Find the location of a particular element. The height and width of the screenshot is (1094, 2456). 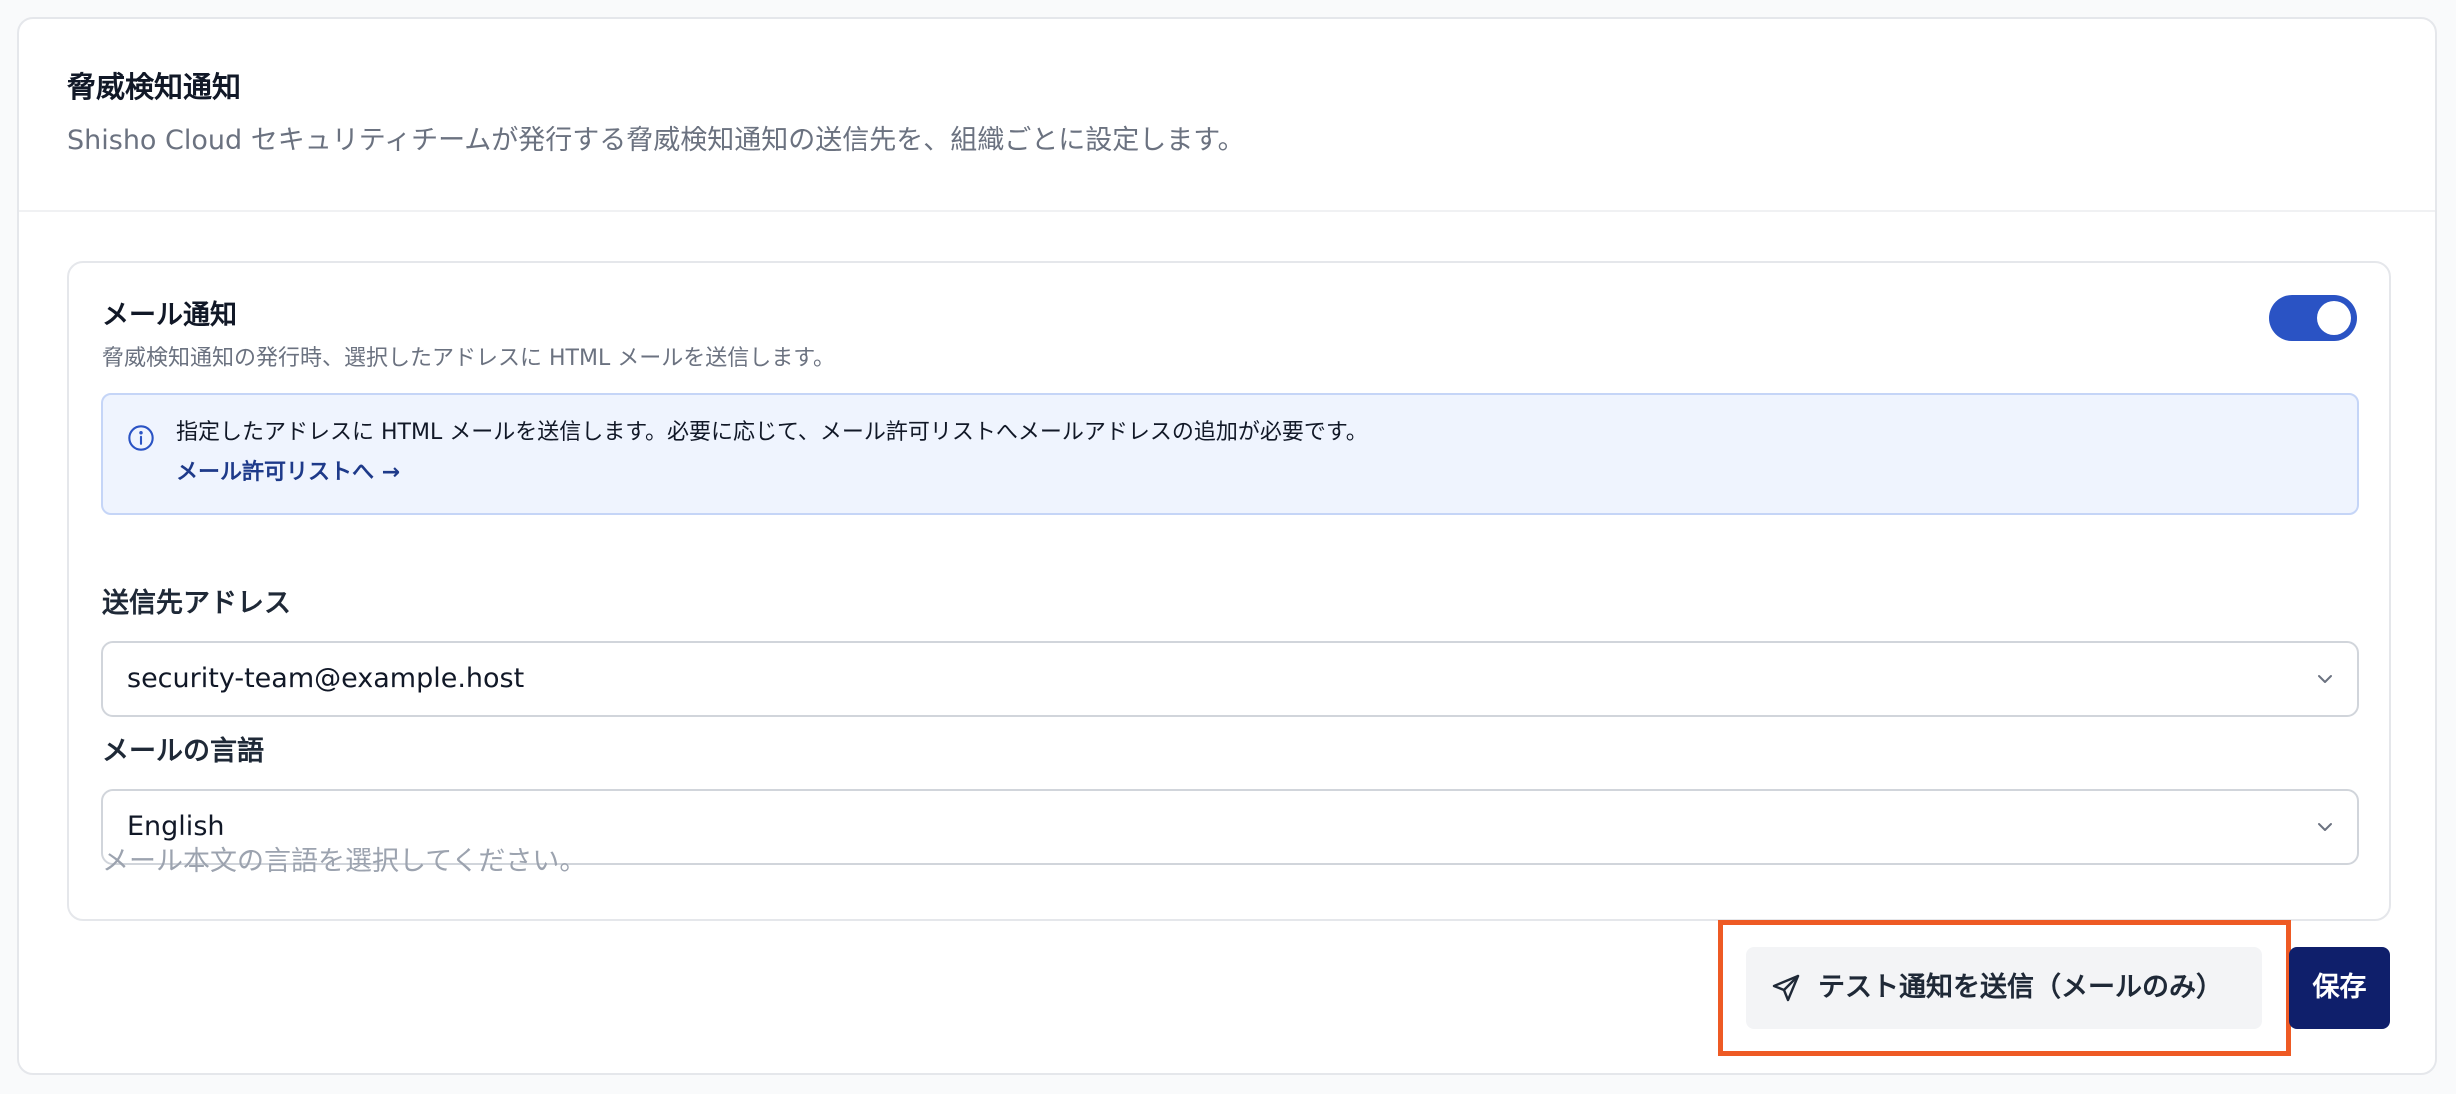

send-test-notification-button: テスト通知を送信（メールのみ） is located at coordinates (2004, 988).